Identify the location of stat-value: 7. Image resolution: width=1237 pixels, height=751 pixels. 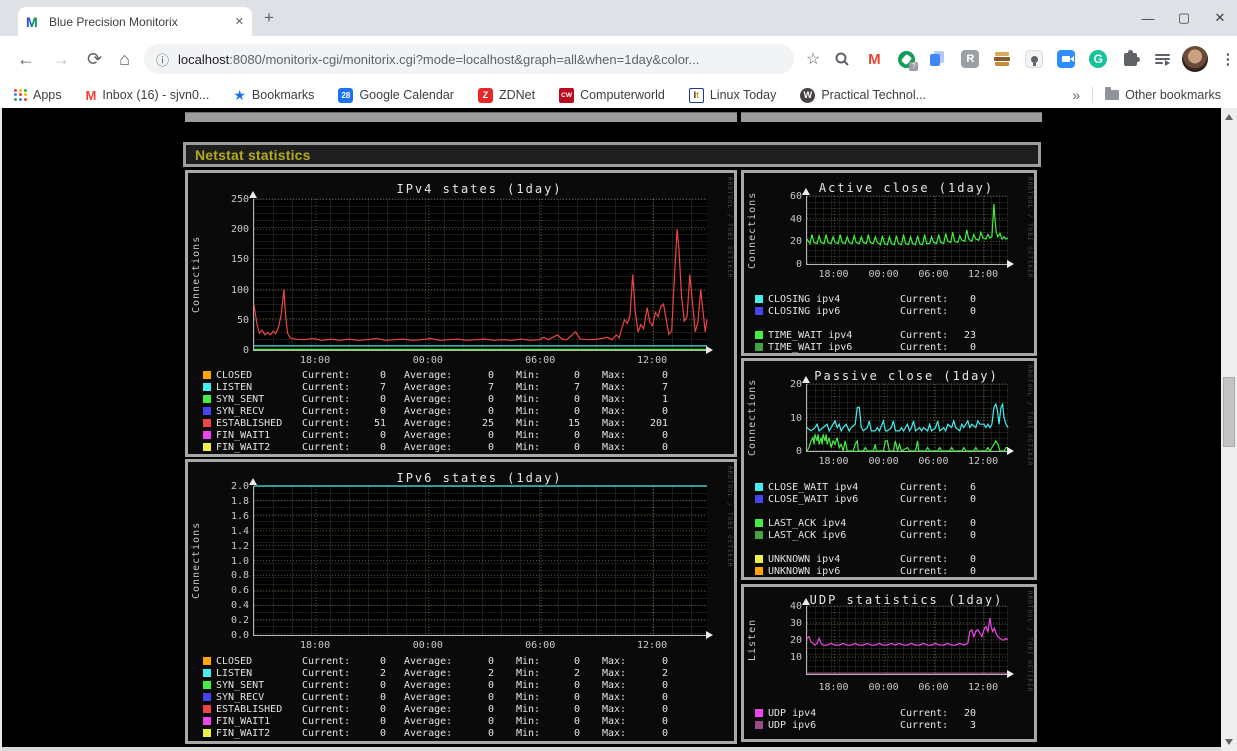
(490, 387).